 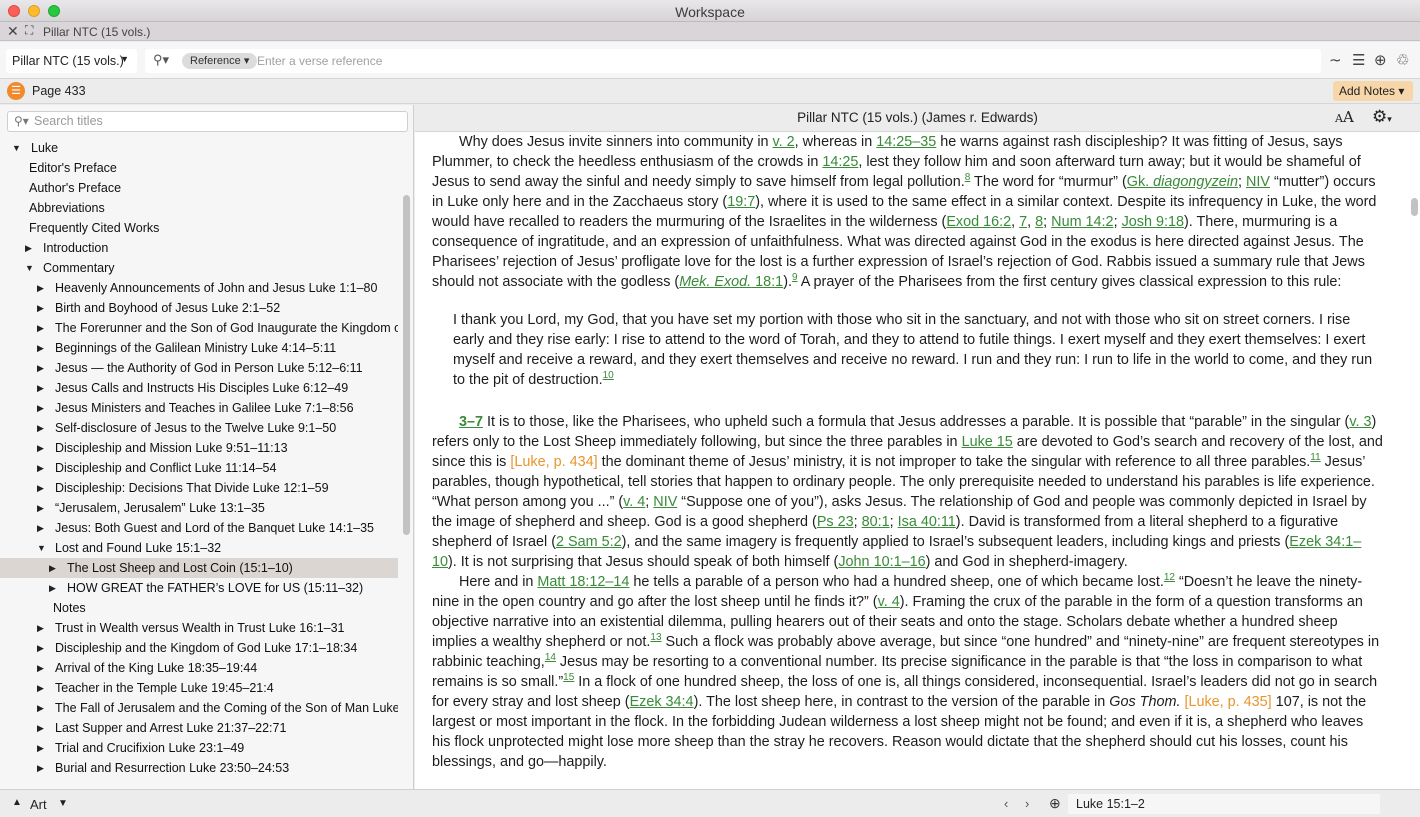 I want to click on toc-item: Notes, so click(x=199, y=608).